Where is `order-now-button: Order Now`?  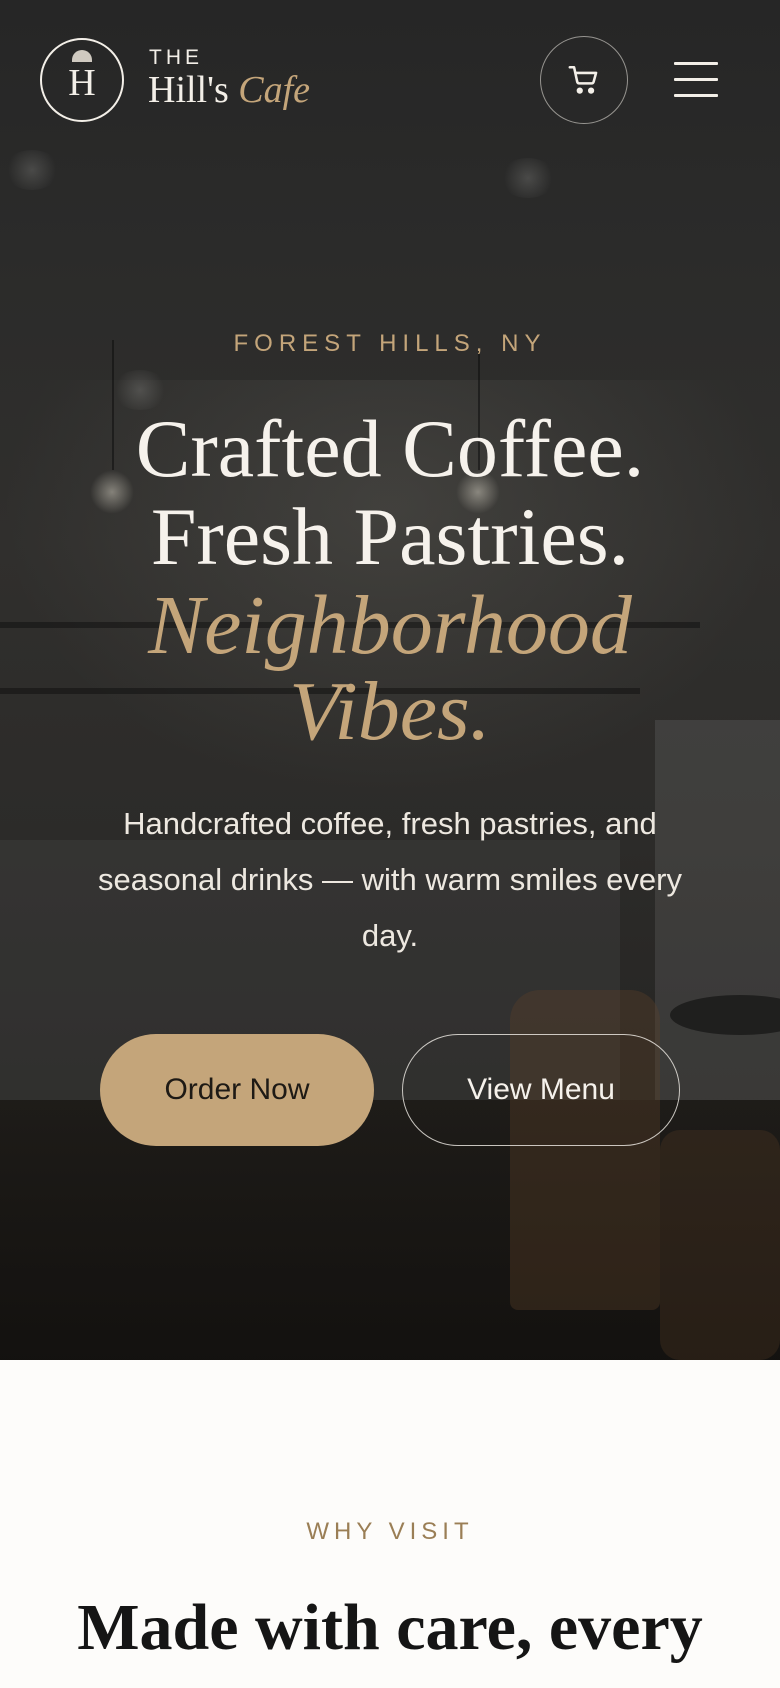 order-now-button: Order Now is located at coordinates (237, 1090).